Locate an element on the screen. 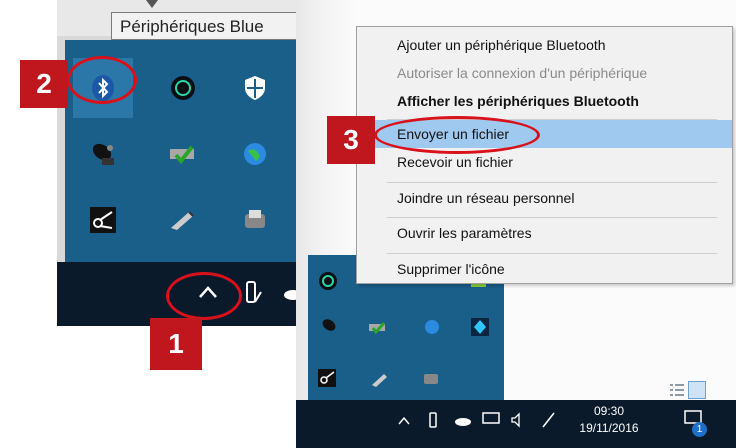  cloud-icon is located at coordinates (463, 423).